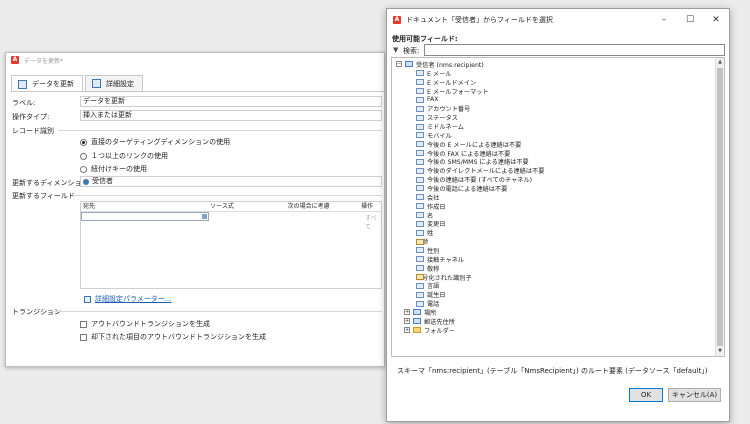  Describe the element at coordinates (427, 303) in the screenshot. I see `tree-item: 電話` at that location.